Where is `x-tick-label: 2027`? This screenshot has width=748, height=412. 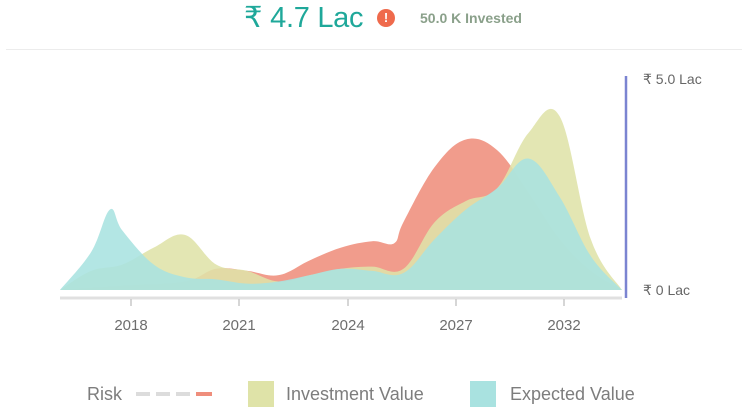
x-tick-label: 2027 is located at coordinates (455, 325).